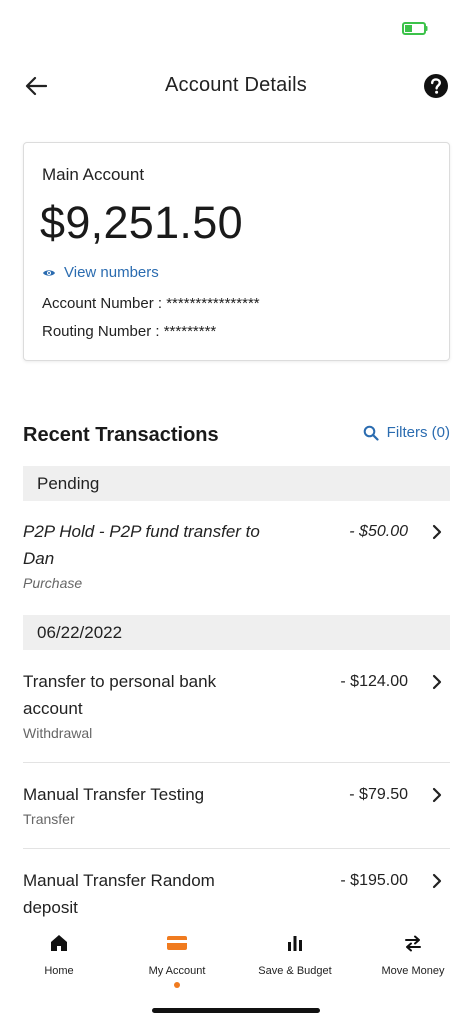 The image size is (472, 1024). I want to click on view-numbers-link: View numbers, so click(100, 272).